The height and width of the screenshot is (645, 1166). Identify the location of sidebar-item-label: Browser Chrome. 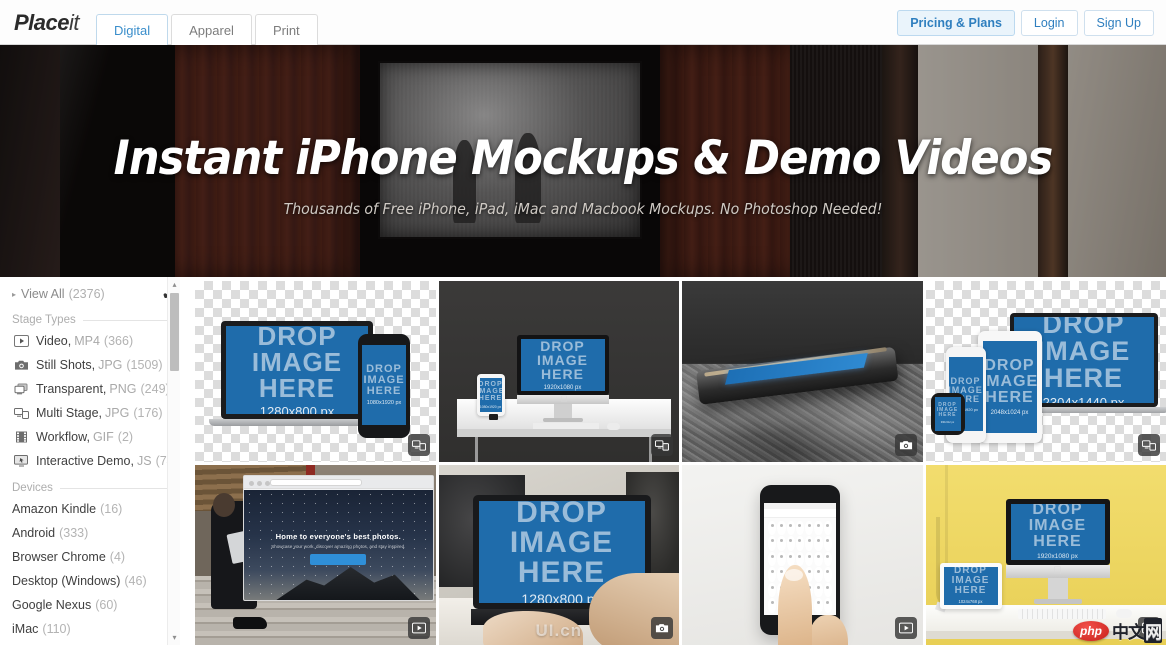
(59, 557).